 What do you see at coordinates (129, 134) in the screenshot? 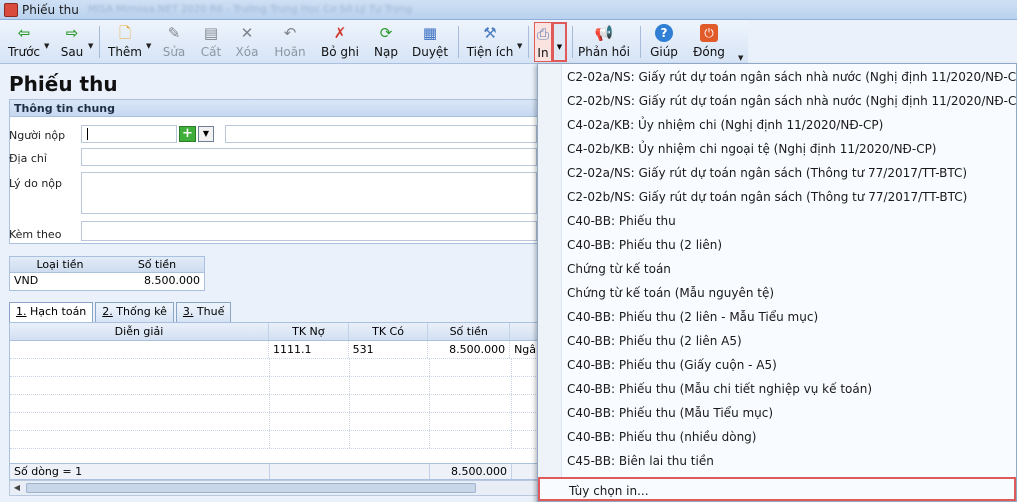
I see `payer-code-input` at bounding box center [129, 134].